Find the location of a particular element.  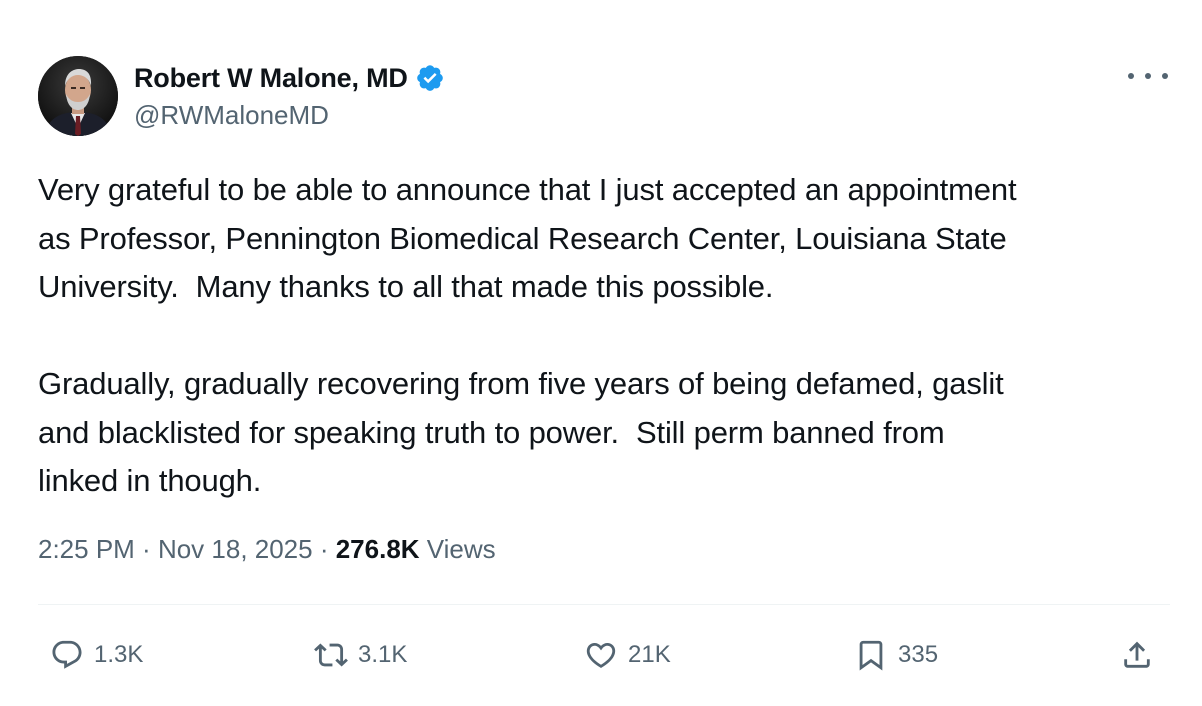

reply-count: 1.3K is located at coordinates (119, 654).